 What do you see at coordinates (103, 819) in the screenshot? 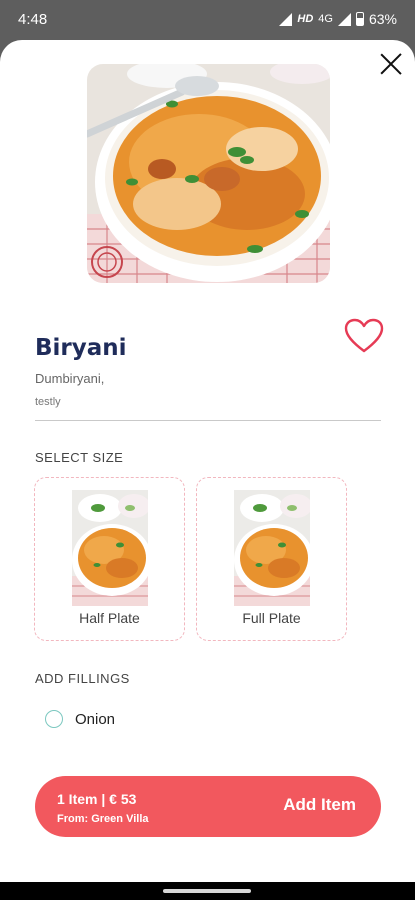
I see `cart-restaurant: From: Green Villa` at bounding box center [103, 819].